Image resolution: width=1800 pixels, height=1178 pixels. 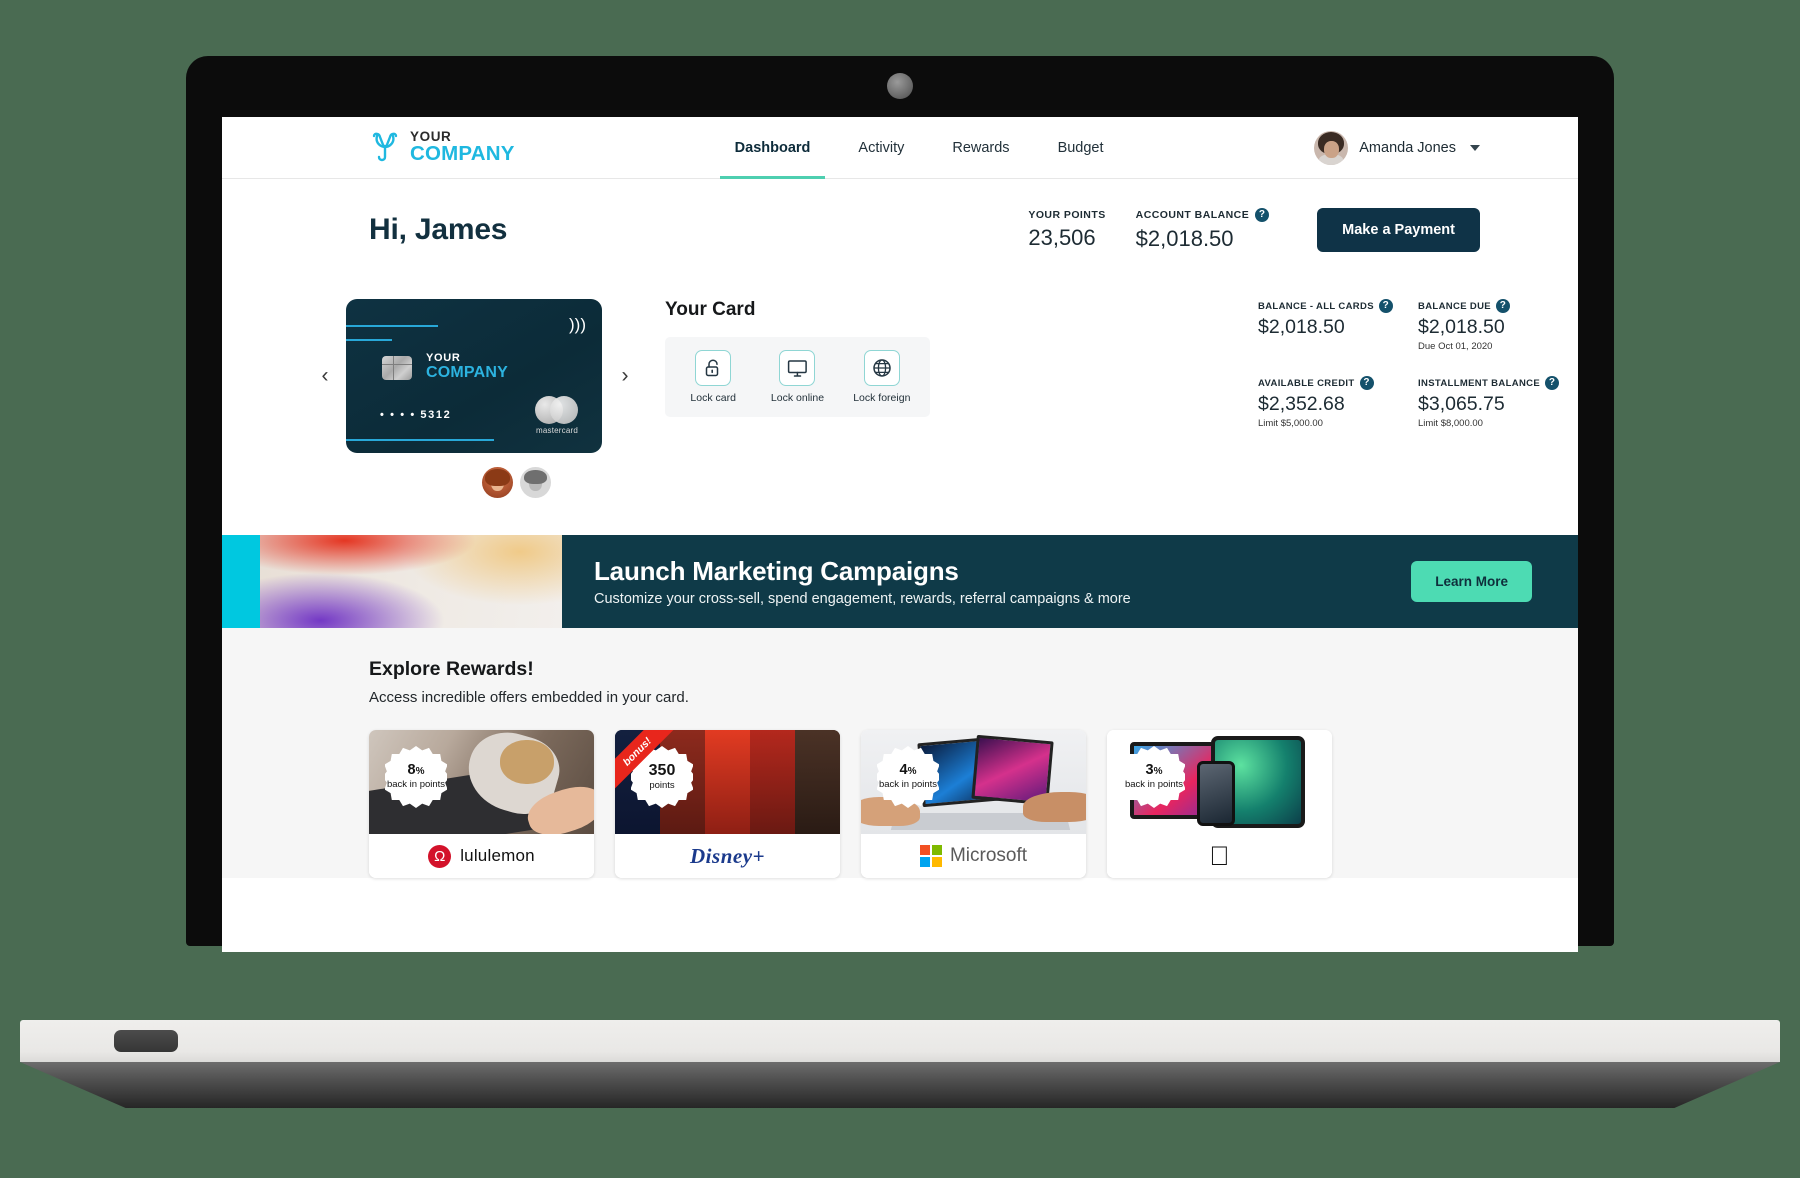 I want to click on reward-card-microsoft: 4% back in points Microsoft, so click(x=973, y=804).